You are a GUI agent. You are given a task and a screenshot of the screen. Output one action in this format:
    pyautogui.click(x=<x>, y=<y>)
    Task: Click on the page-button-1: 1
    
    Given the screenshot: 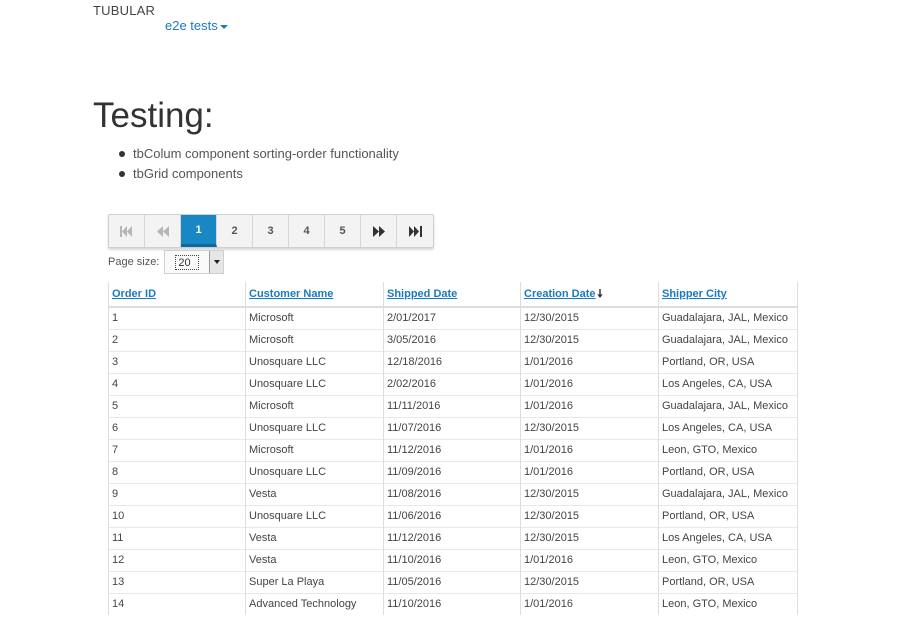 What is the action you would take?
    pyautogui.click(x=199, y=231)
    